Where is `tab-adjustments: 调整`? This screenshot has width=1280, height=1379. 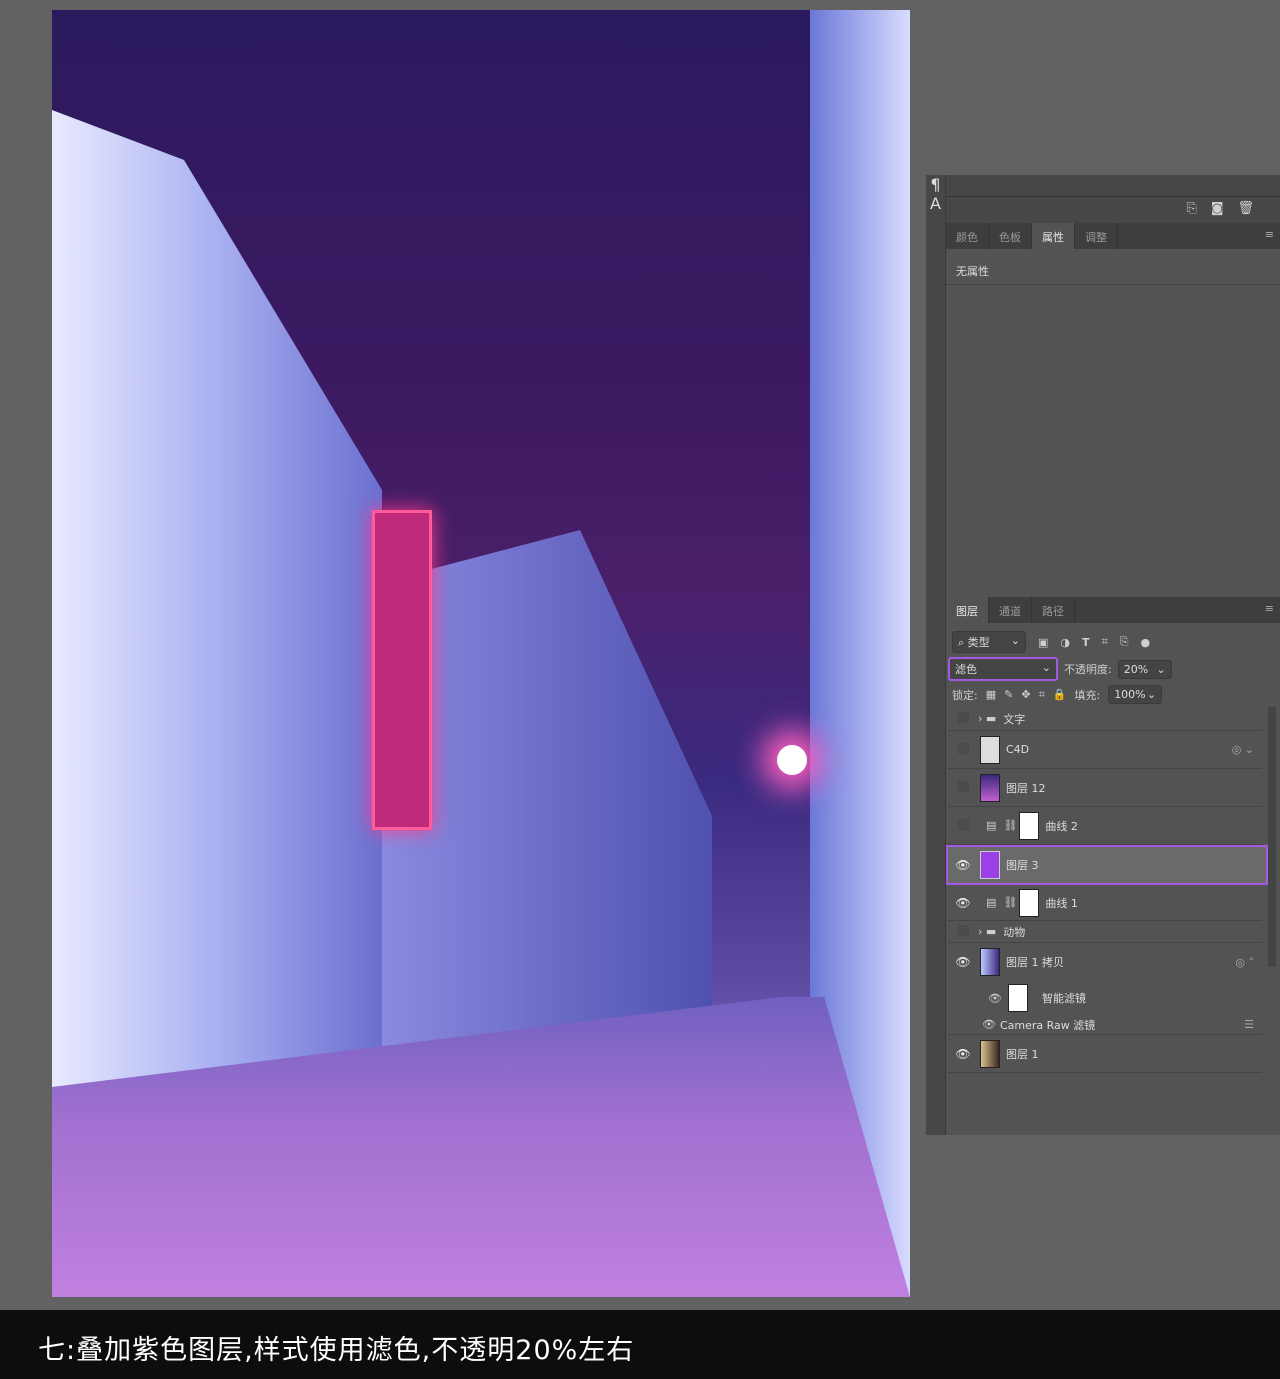 tab-adjustments: 调整 is located at coordinates (1096, 236).